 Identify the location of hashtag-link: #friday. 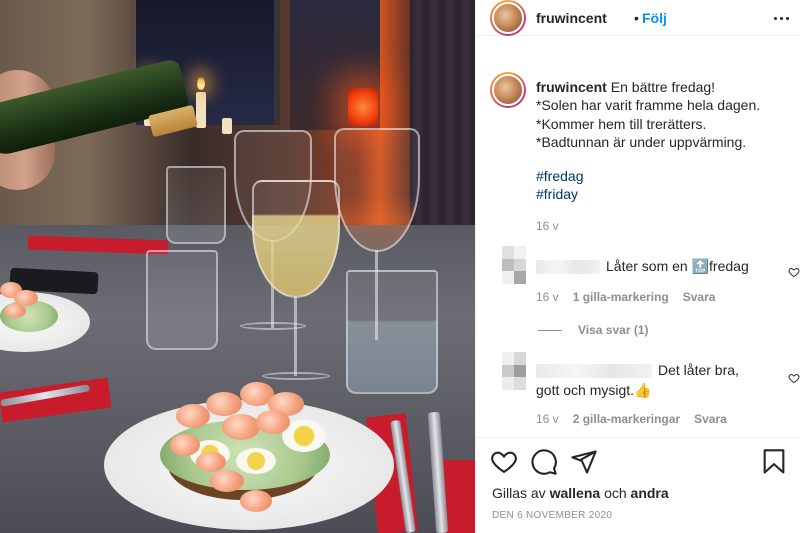
(667, 194).